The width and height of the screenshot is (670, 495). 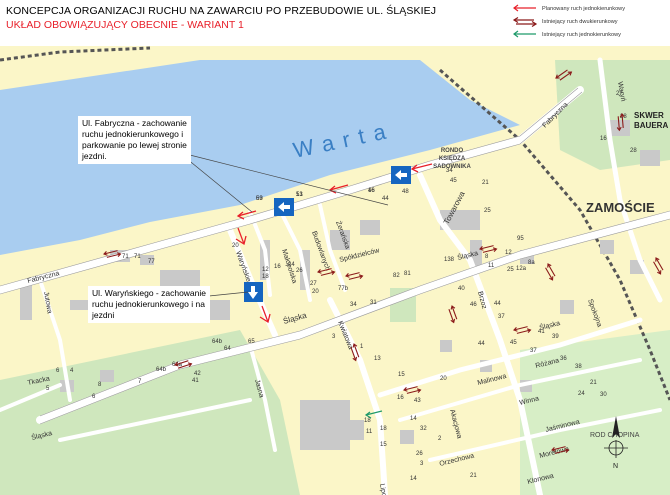 I want to click on house-number: 43, so click(x=417, y=401).